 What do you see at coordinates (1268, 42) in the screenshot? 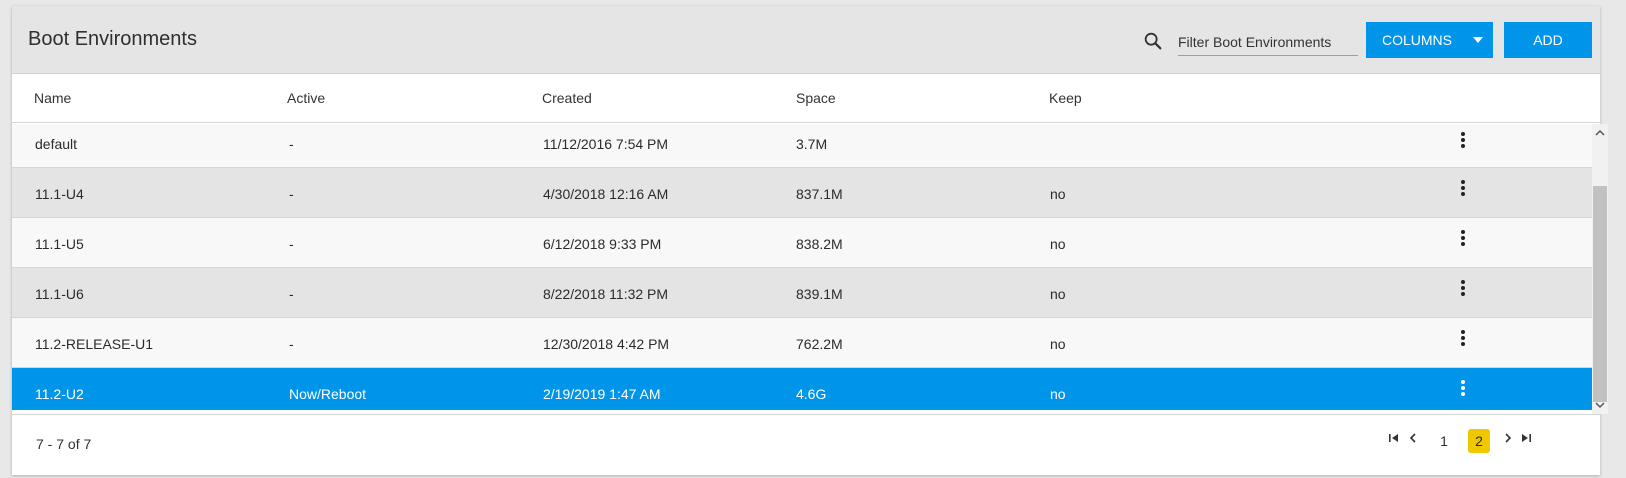
I see `filter-input` at bounding box center [1268, 42].